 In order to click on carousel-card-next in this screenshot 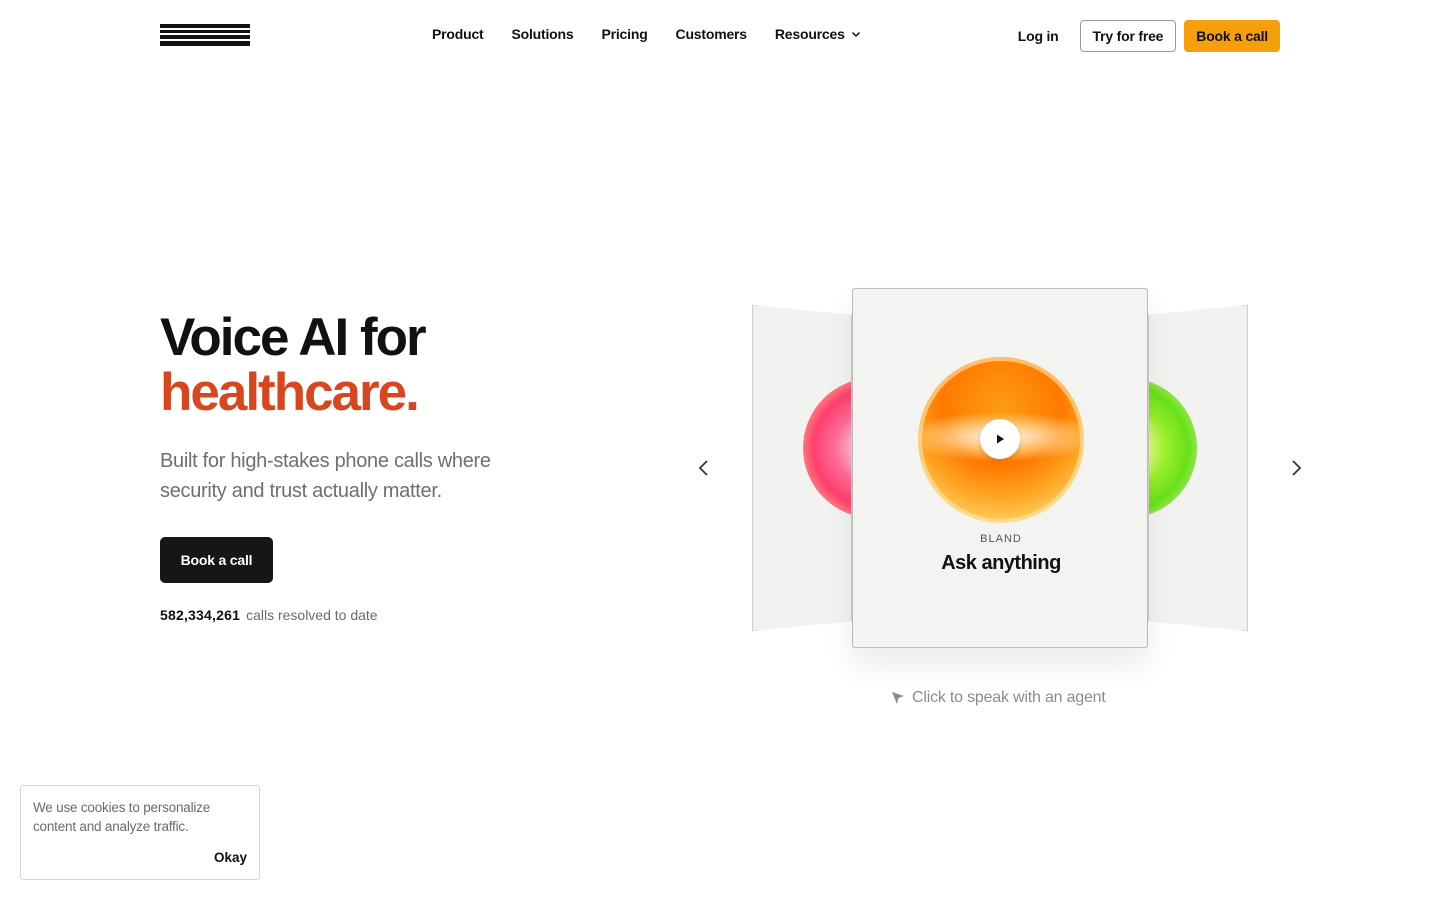, I will do `click(1198, 468)`.